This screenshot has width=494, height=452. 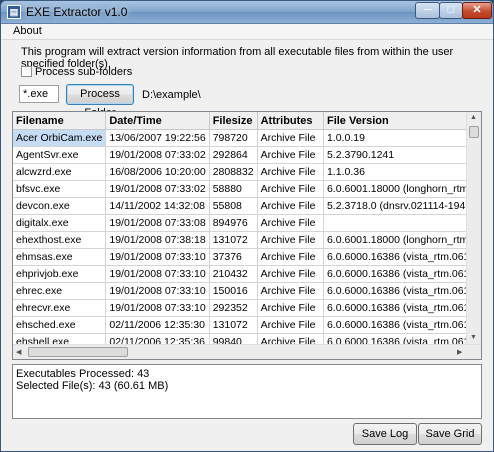 I want to click on column-header-filesize: Filesize, so click(x=233, y=121).